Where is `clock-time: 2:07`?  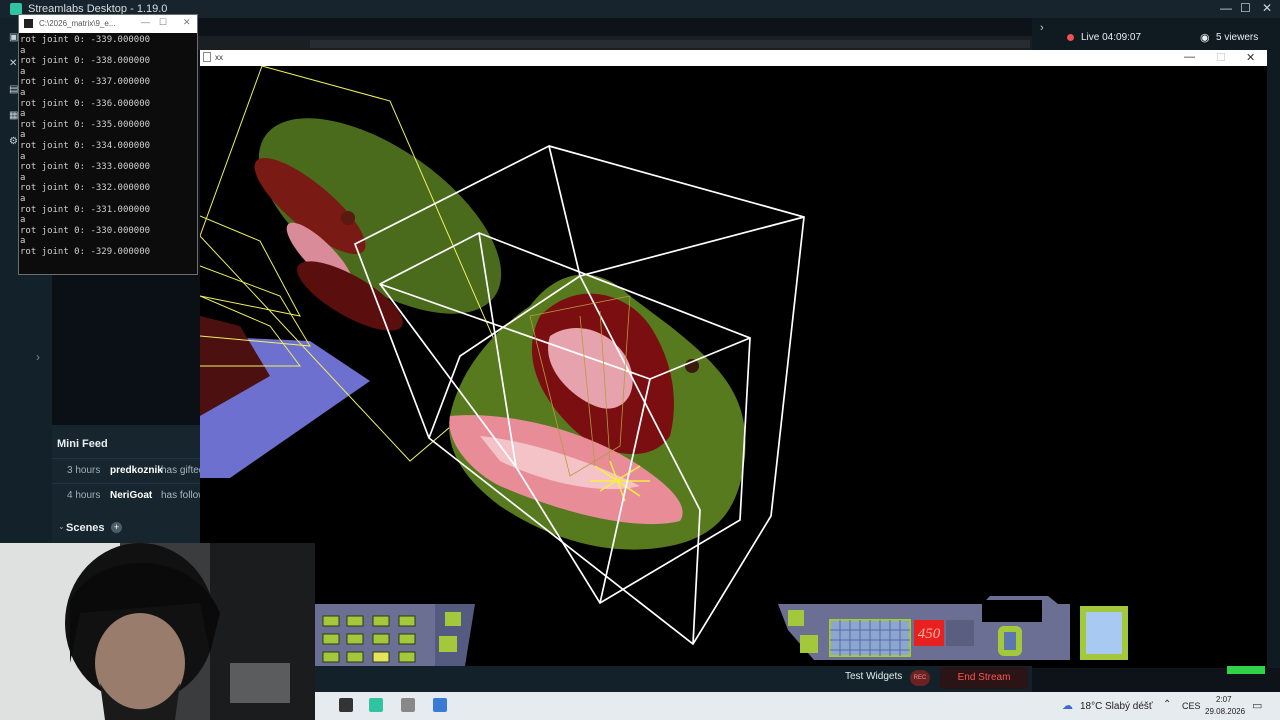 clock-time: 2:07 is located at coordinates (1224, 699).